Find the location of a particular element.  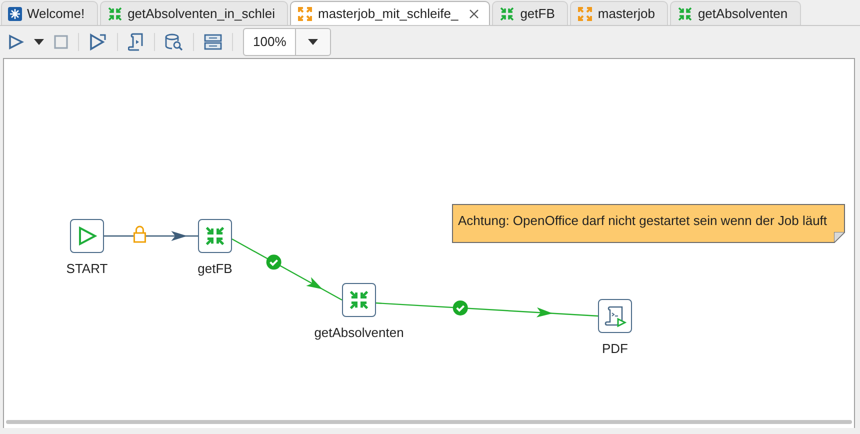

run-icon is located at coordinates (16, 42).